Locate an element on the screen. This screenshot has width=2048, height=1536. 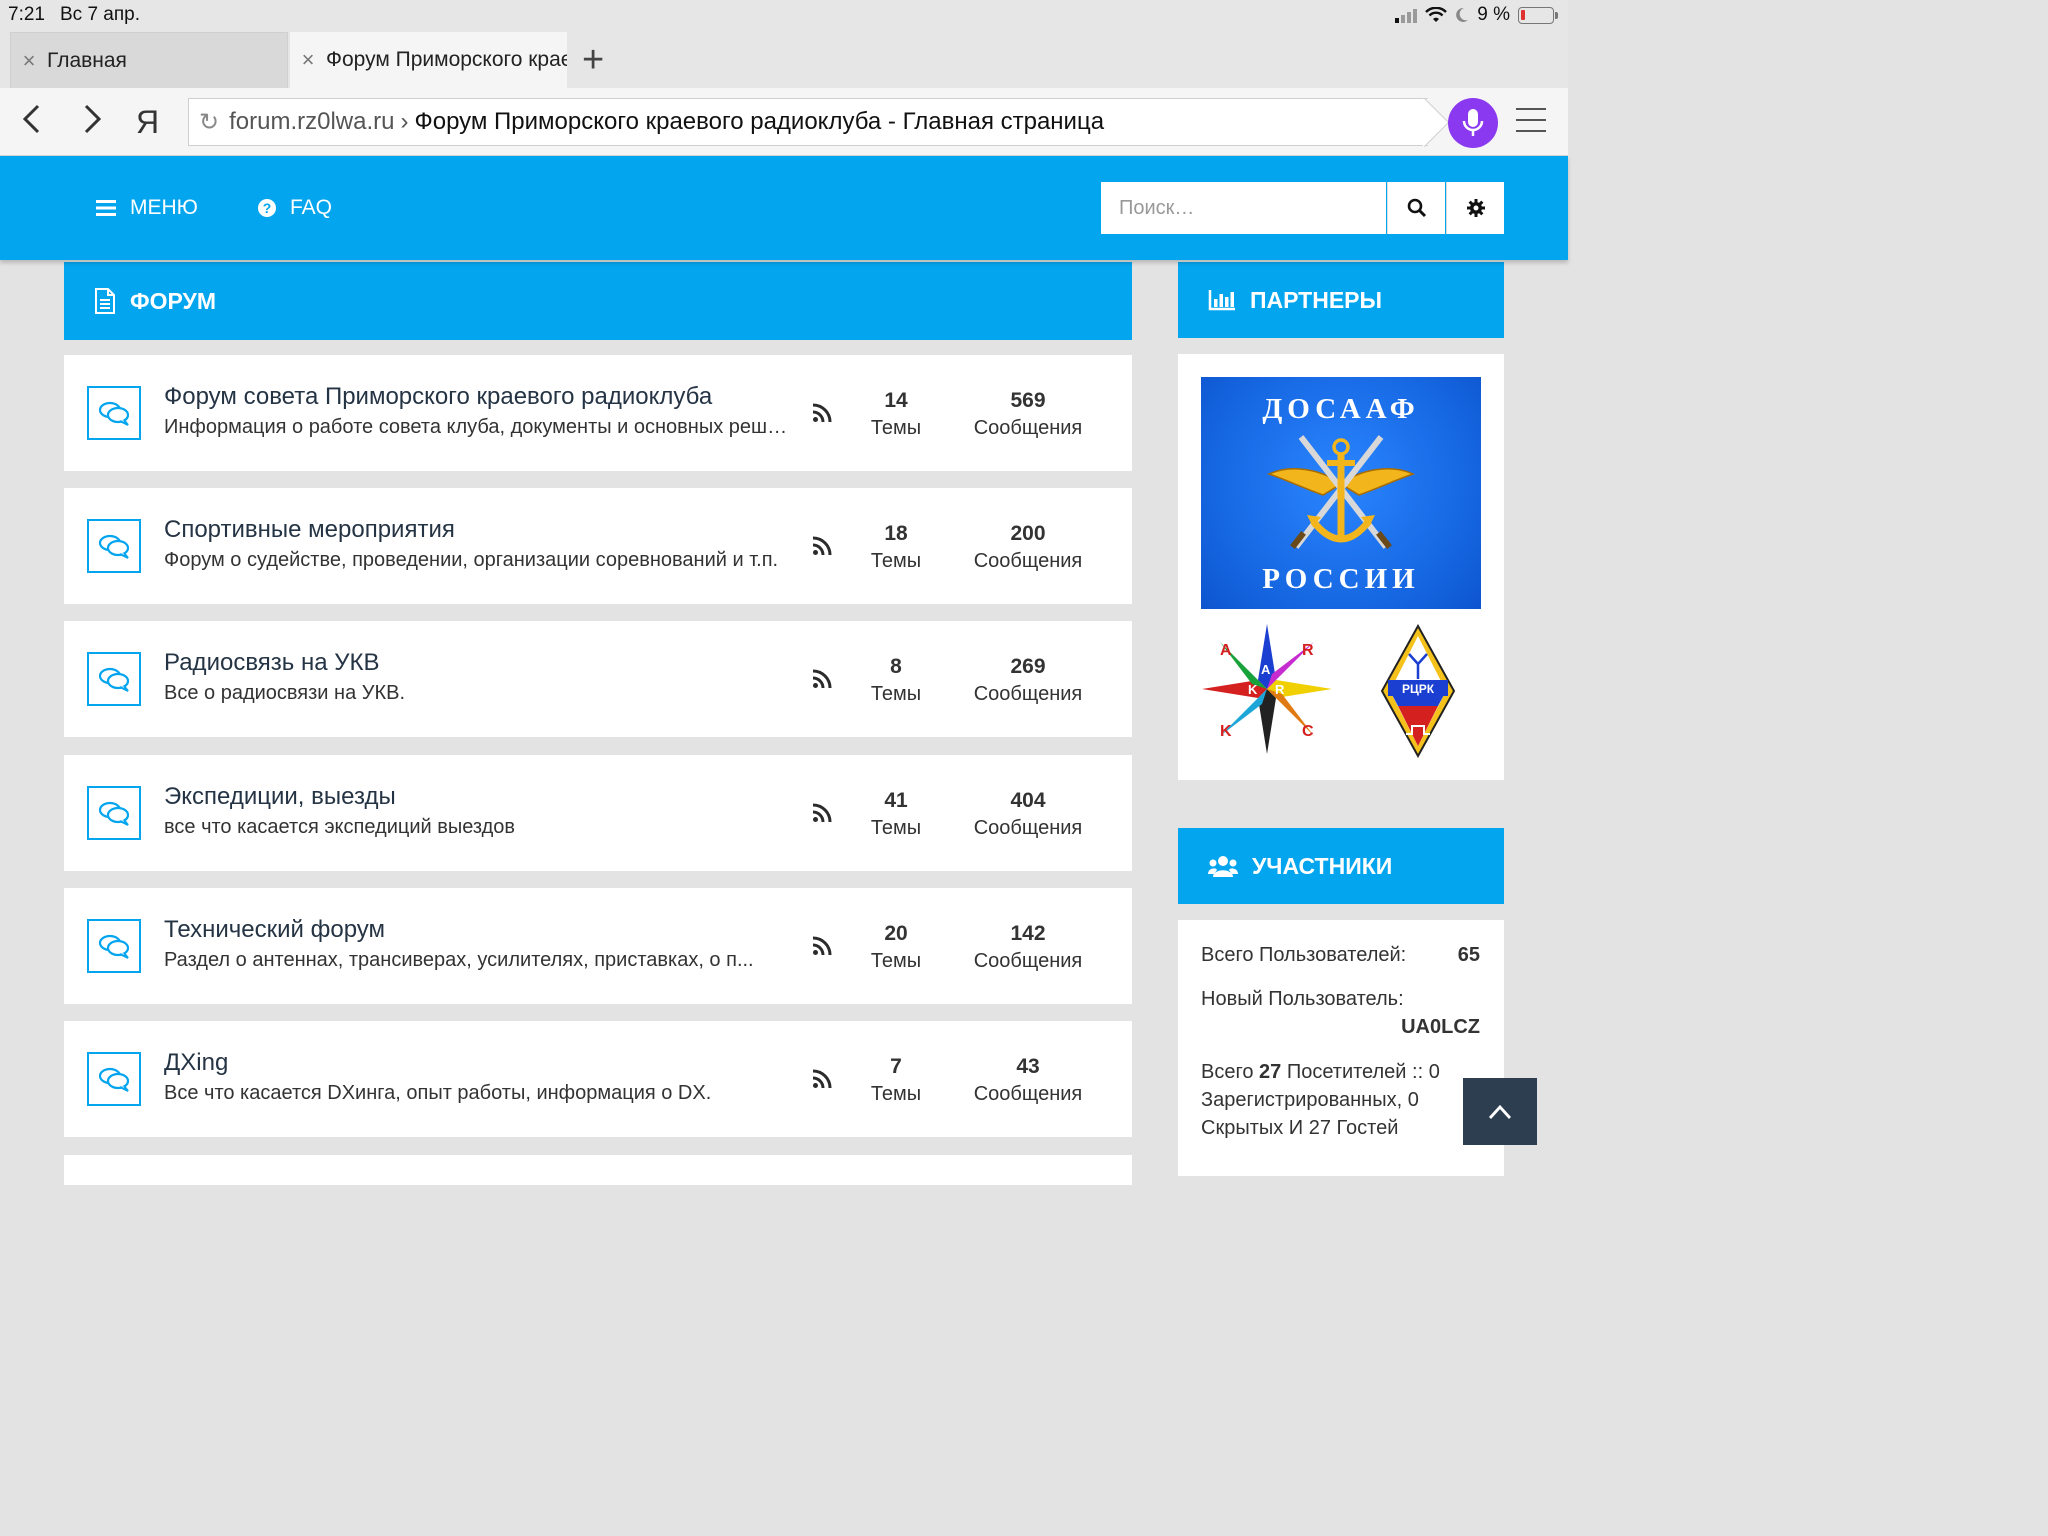
topics-number: 8 is located at coordinates (896, 666).